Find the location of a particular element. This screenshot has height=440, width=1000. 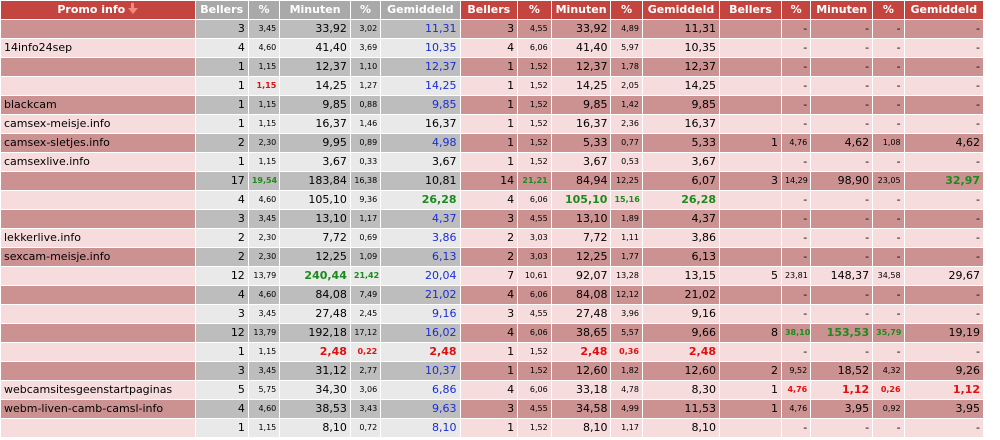

g1-cell: 240,44 is located at coordinates (315, 276).